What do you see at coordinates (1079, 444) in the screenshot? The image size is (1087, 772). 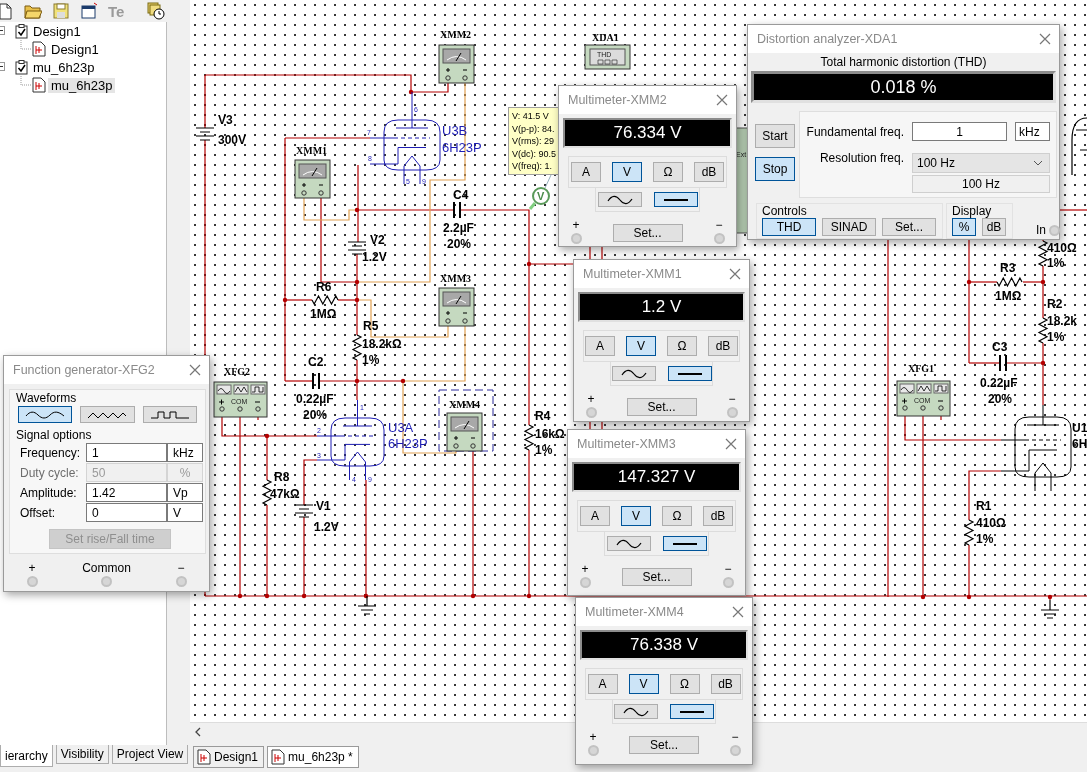 I see `component-label: 6H` at bounding box center [1079, 444].